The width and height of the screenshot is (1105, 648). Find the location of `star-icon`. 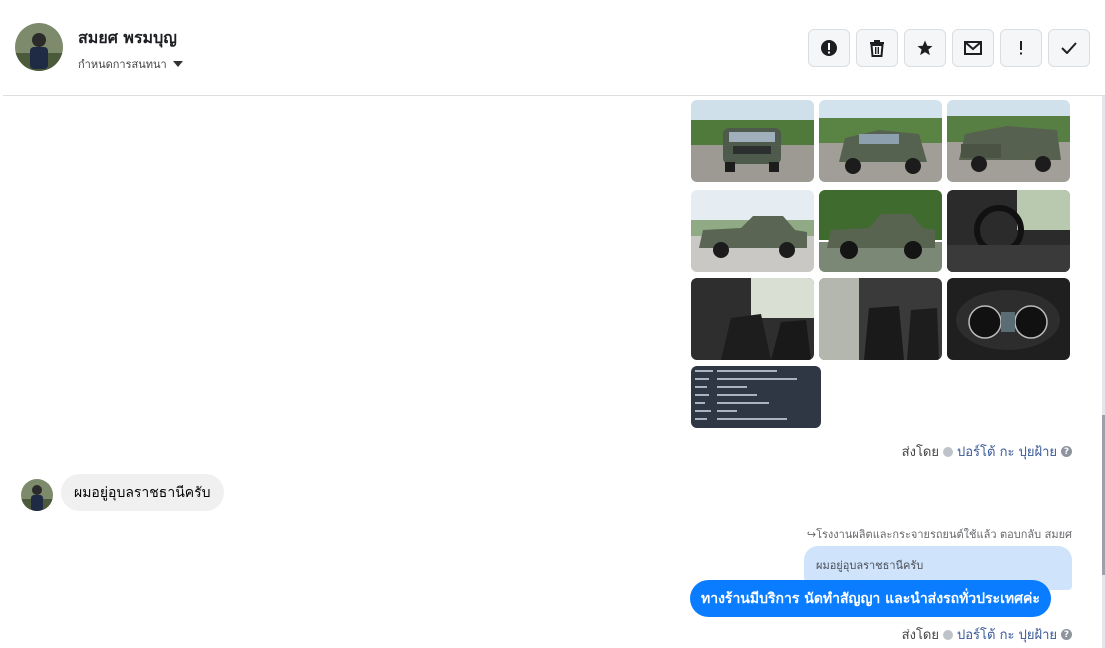

star-icon is located at coordinates (925, 48).